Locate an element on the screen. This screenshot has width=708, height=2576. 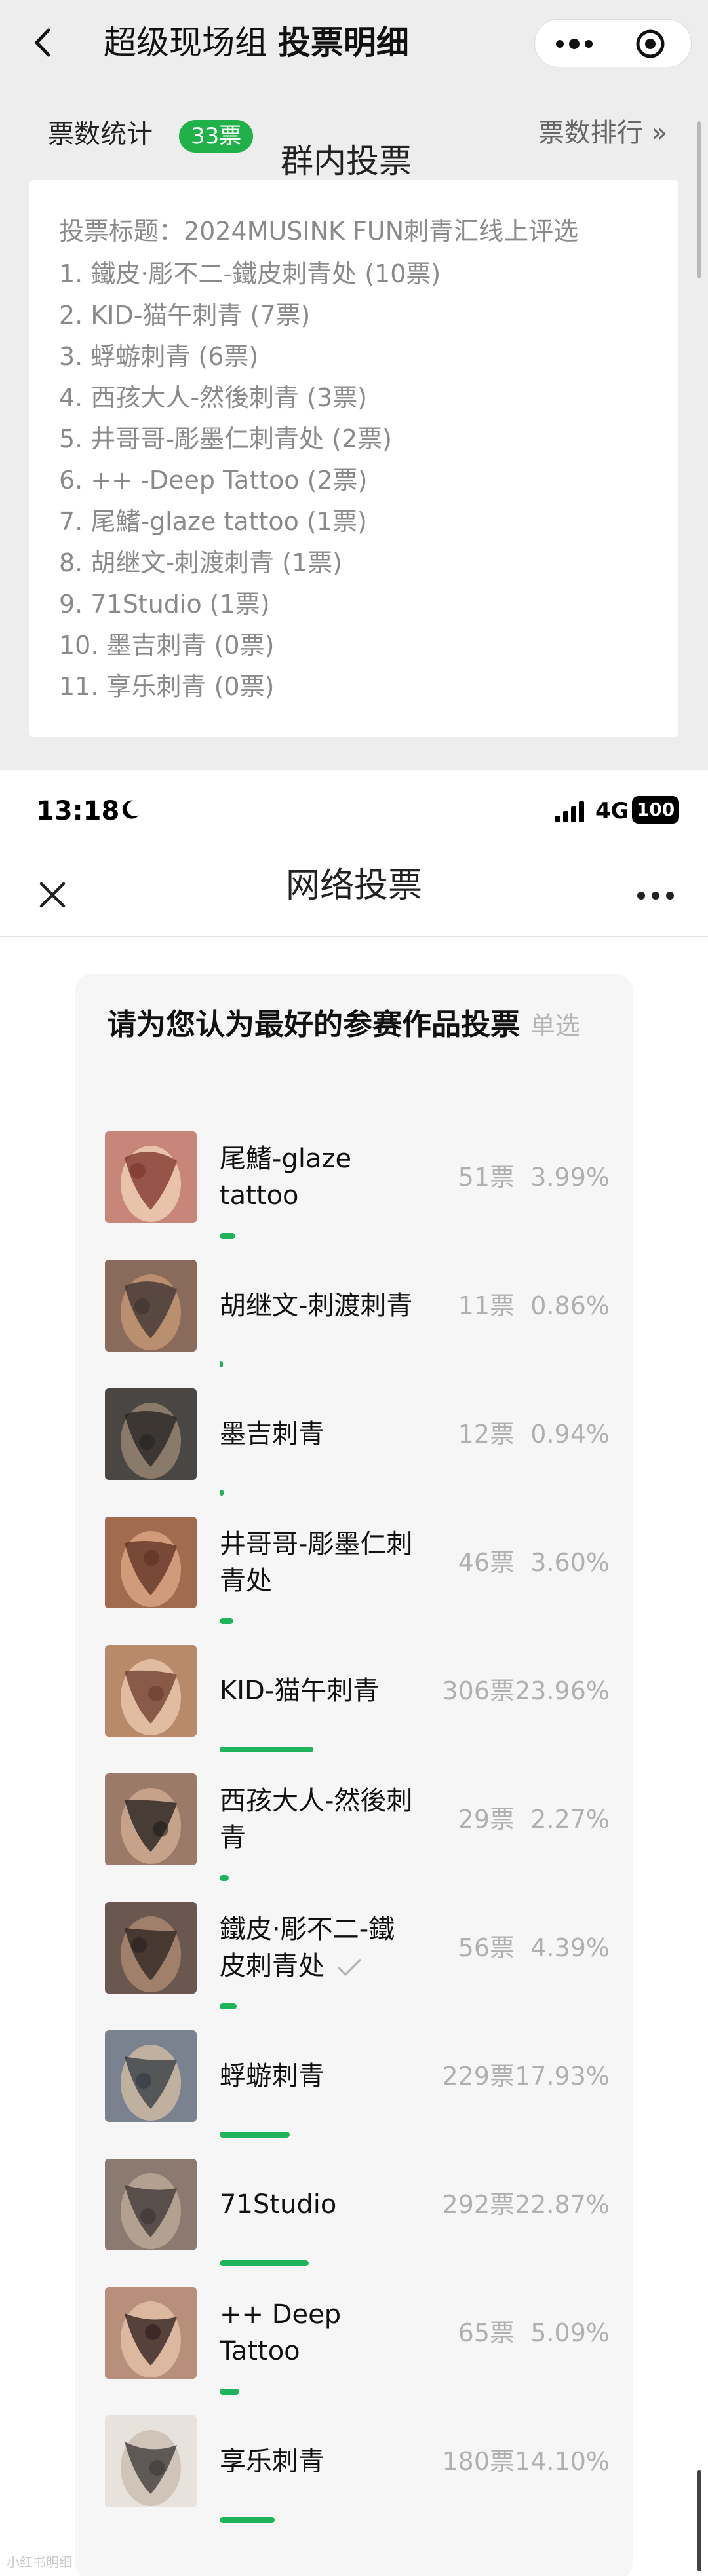
signal-icon is located at coordinates (569, 811).